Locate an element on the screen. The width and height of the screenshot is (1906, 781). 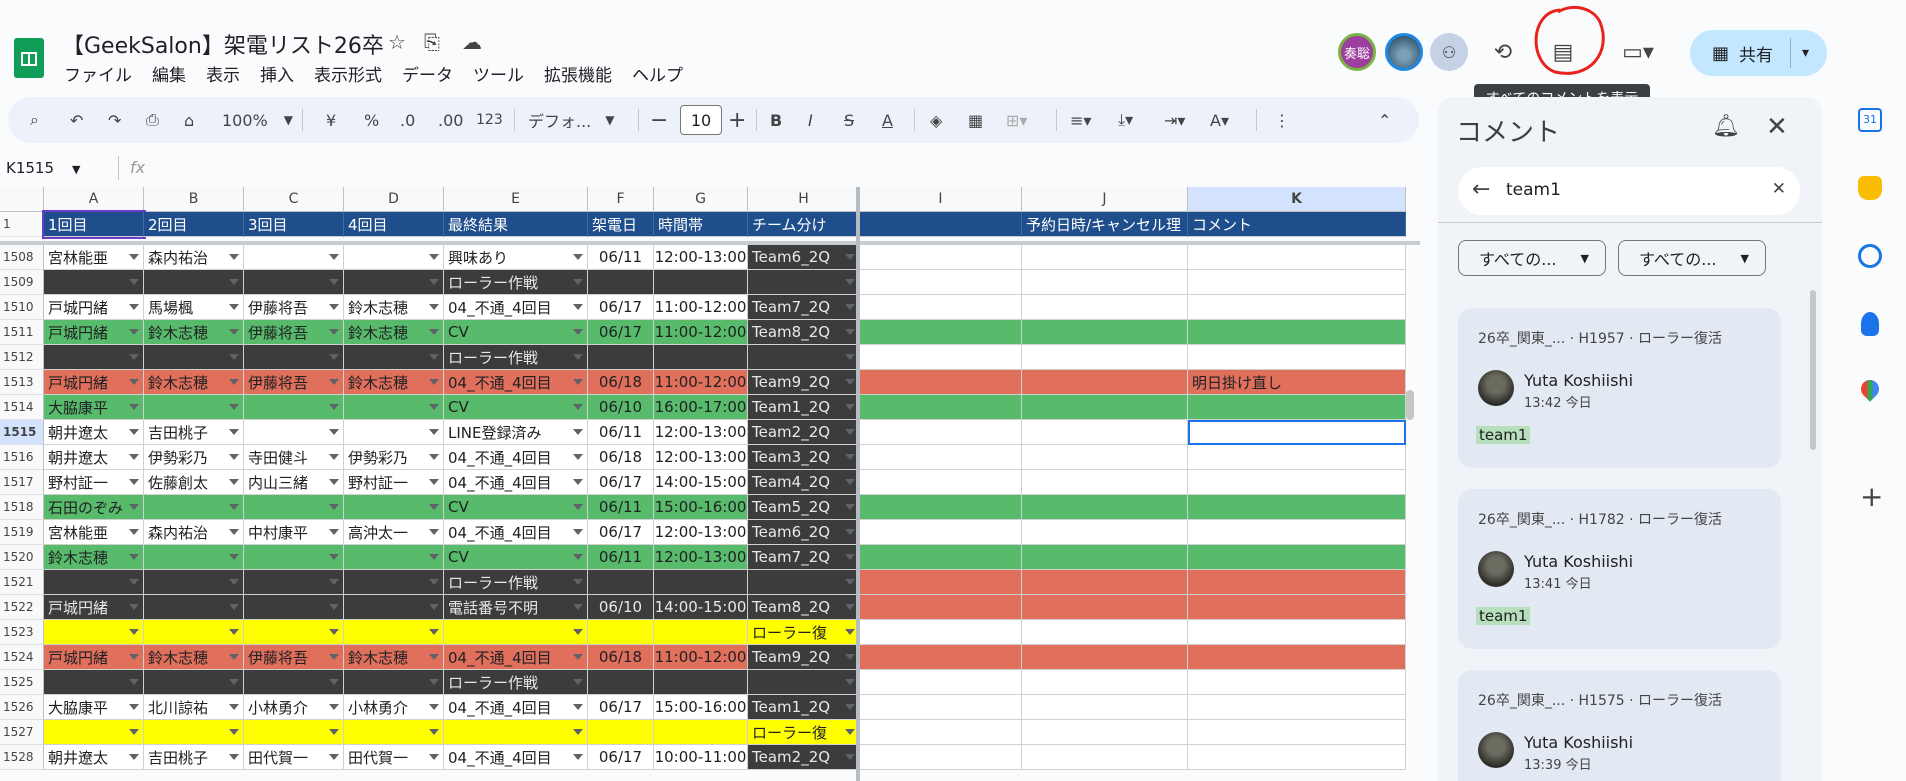
grid-cell: 伊勢彩乃 is located at coordinates (394, 457).